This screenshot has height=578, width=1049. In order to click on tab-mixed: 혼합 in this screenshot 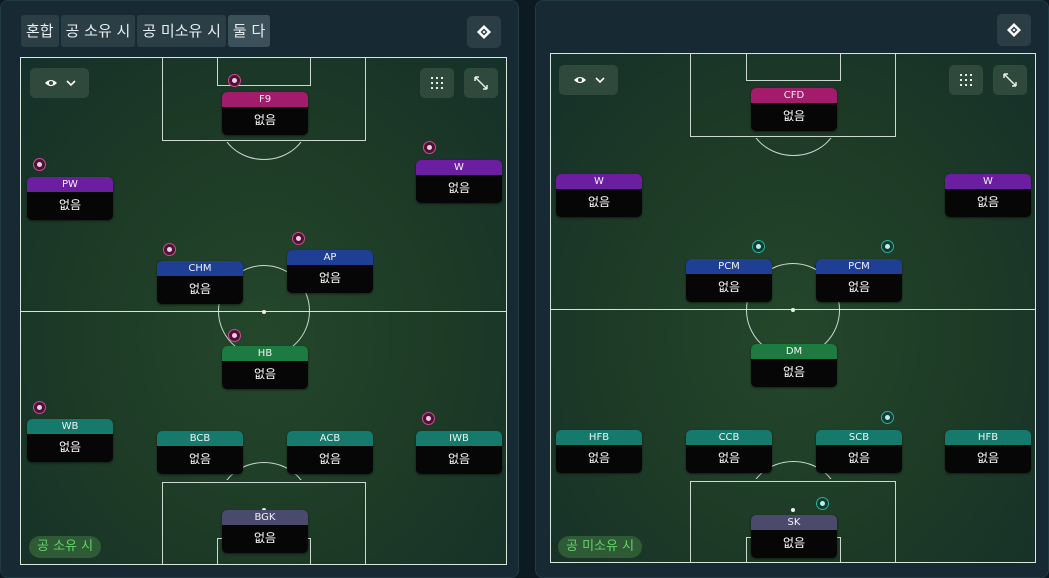, I will do `click(40, 31)`.